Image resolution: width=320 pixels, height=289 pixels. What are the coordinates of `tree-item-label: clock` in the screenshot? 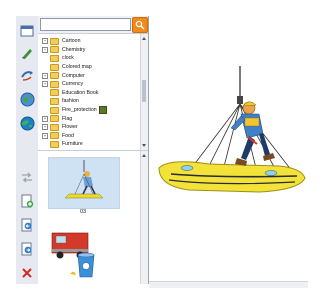 It's located at (68, 58).